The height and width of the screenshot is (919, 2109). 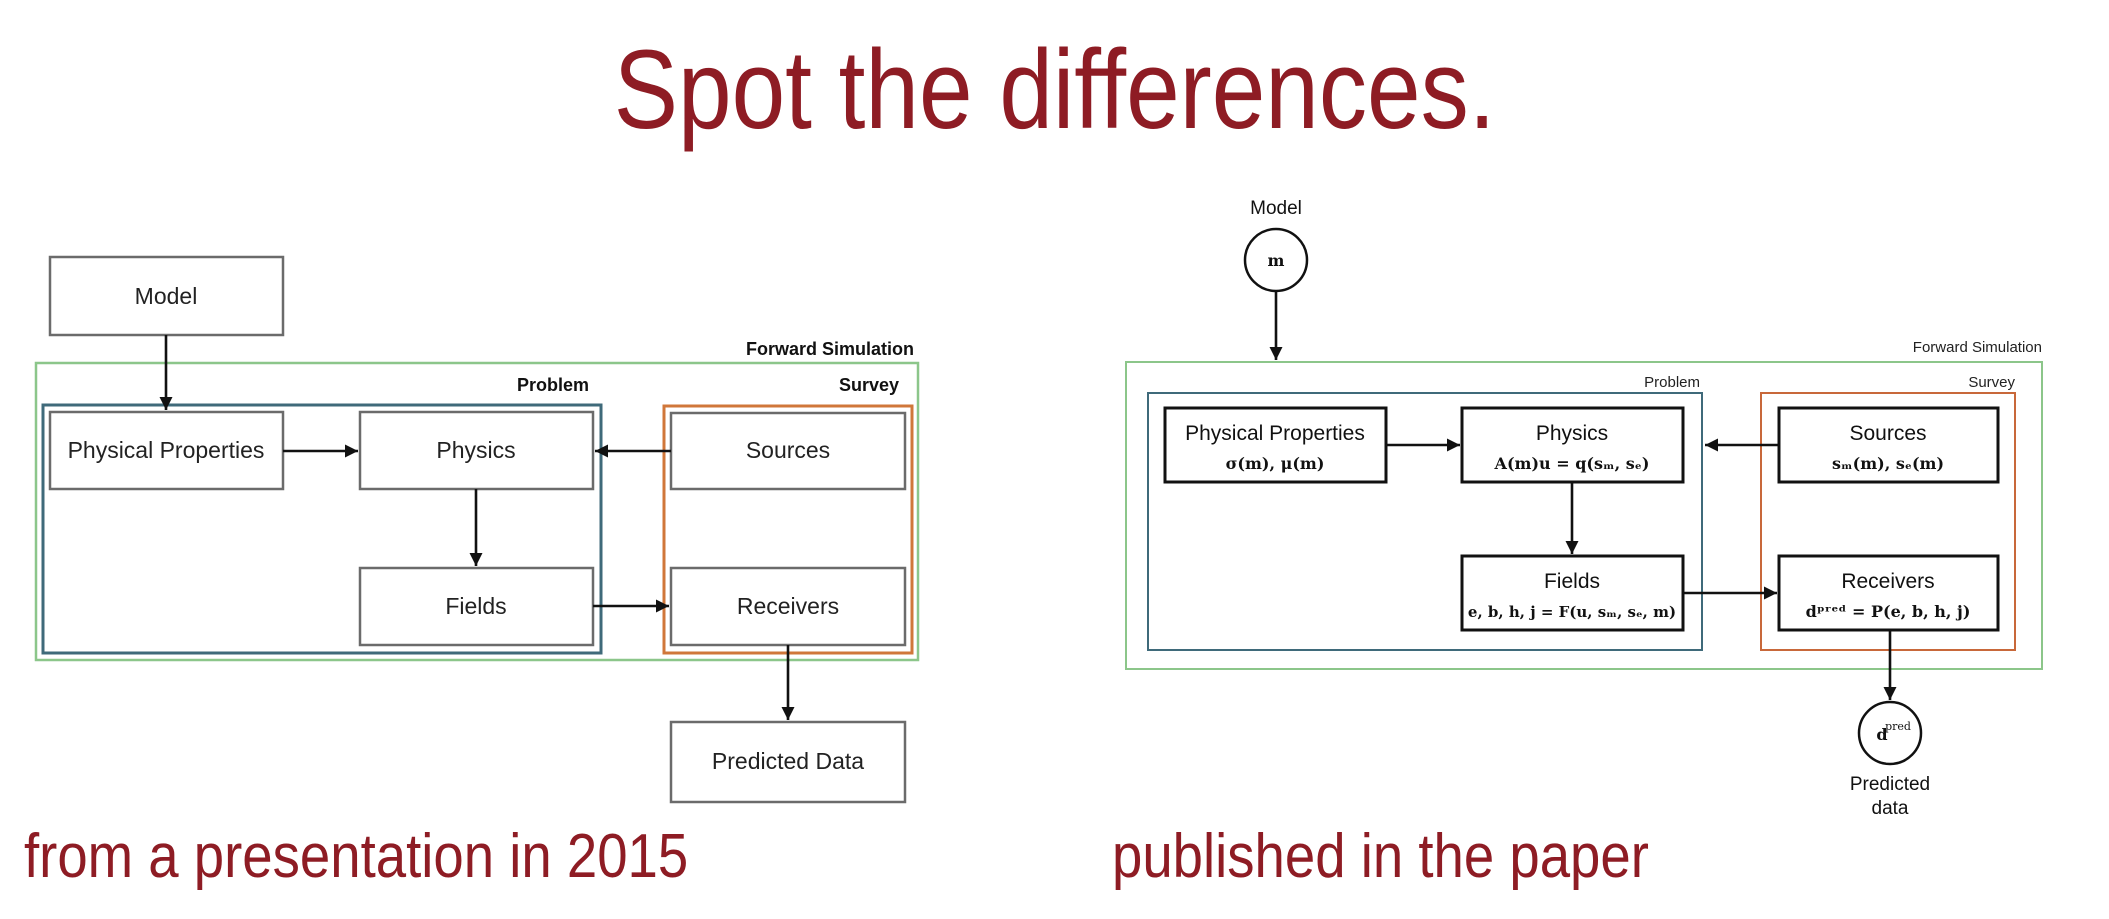 What do you see at coordinates (1887, 581) in the screenshot?
I see `right-receivers-title: Receivers` at bounding box center [1887, 581].